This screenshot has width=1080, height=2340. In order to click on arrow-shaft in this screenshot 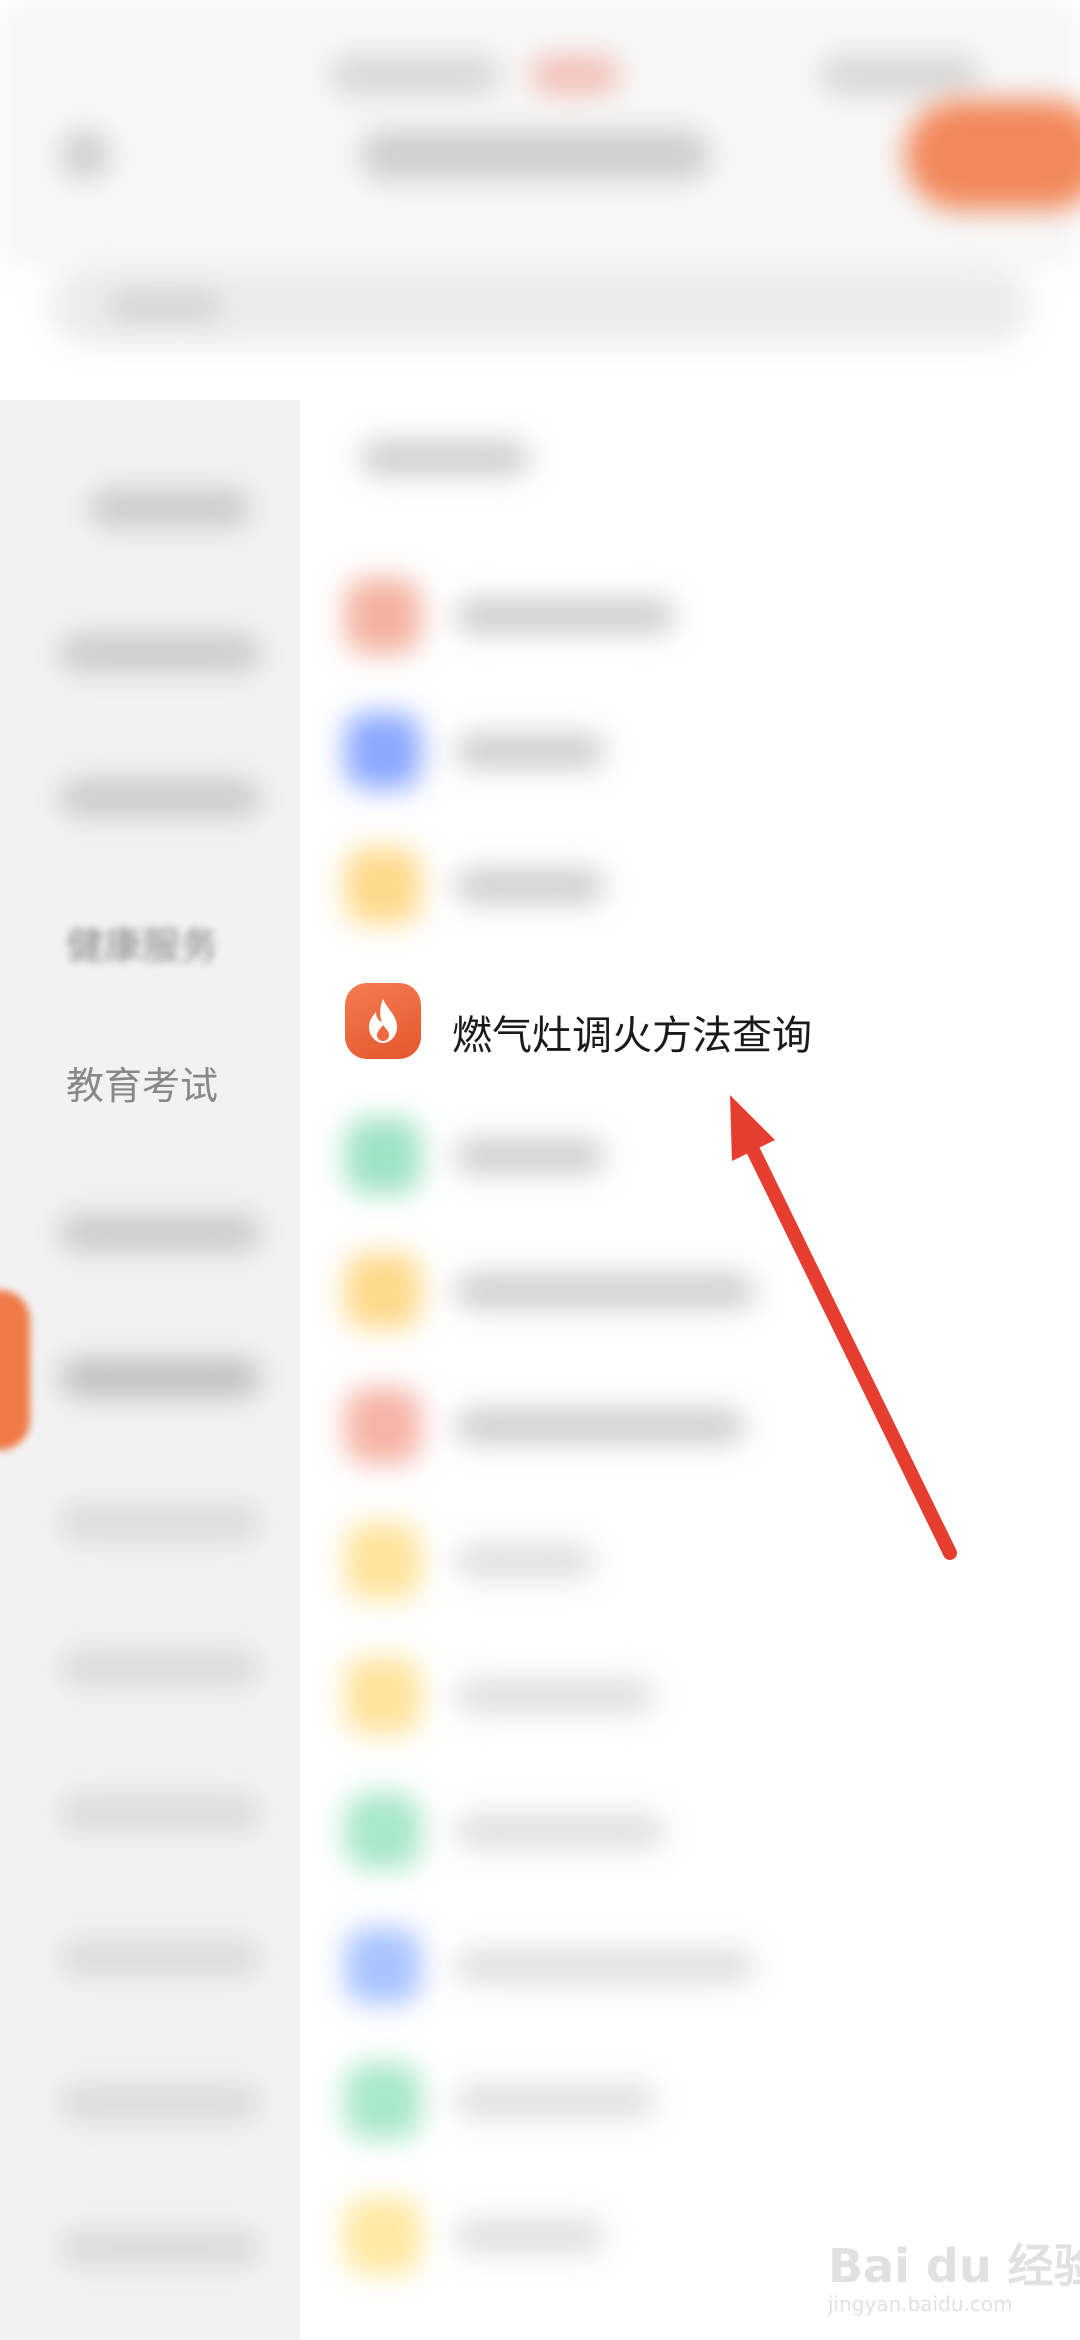, I will do `click(851, 1350)`.